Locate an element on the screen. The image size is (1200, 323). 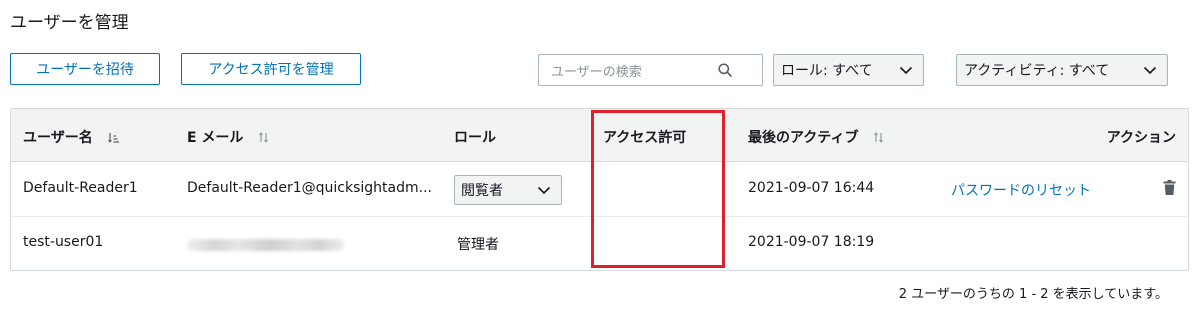
page-title: ユーザーを管理 is located at coordinates (69, 23).